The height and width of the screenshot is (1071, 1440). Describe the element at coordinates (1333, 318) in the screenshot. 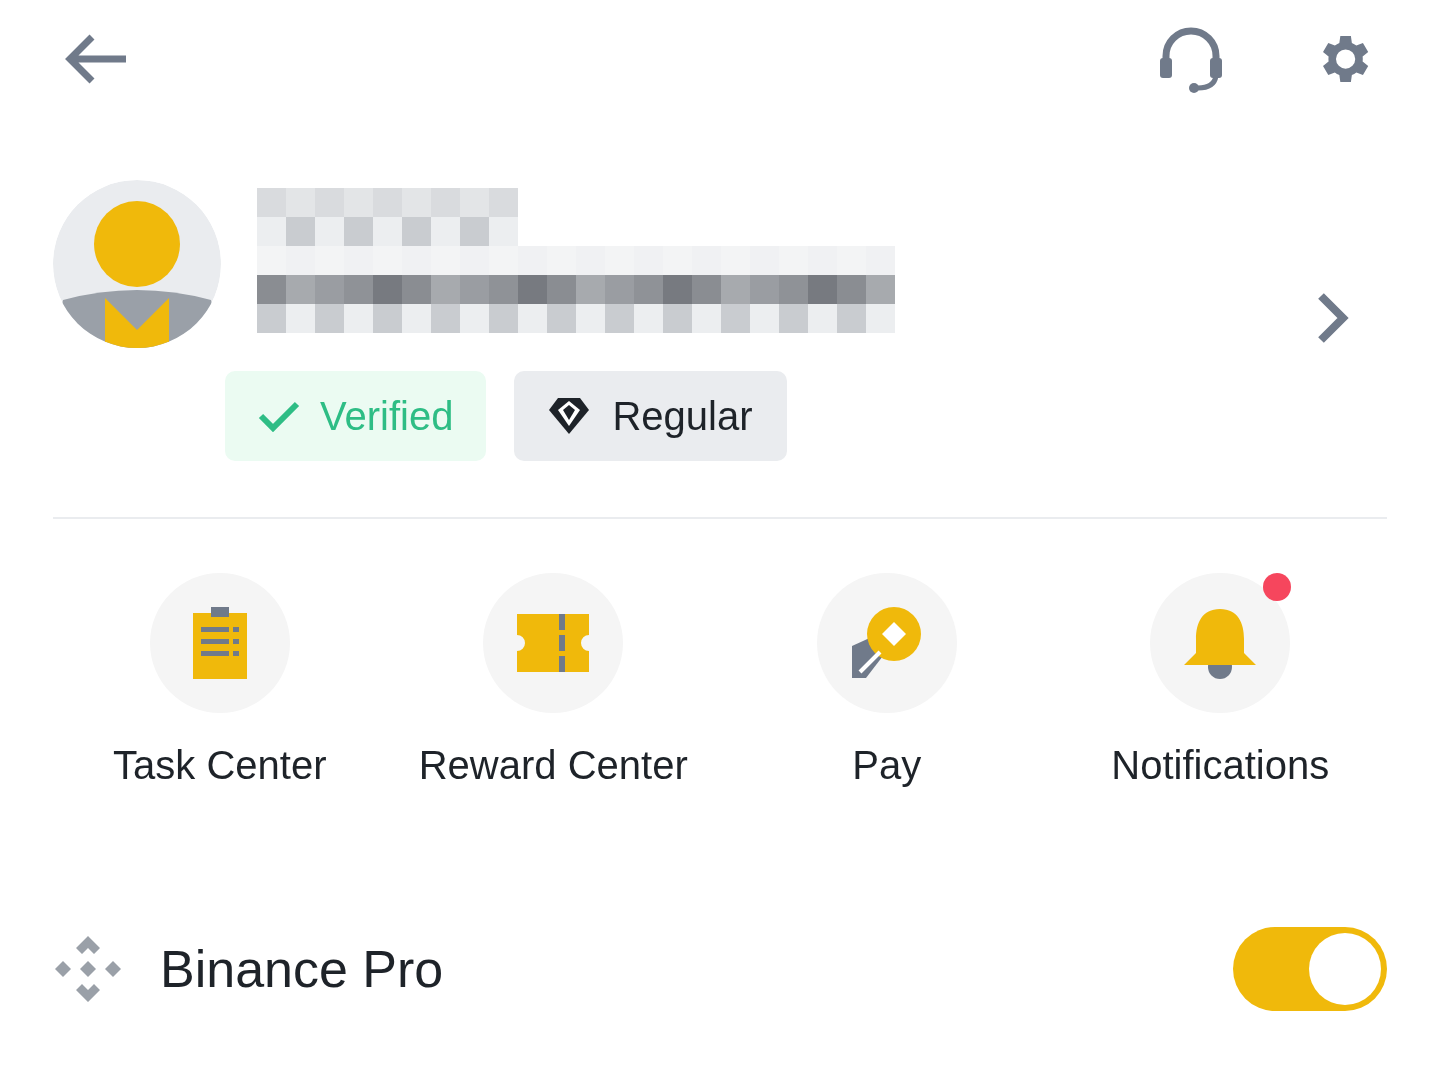

I see `chevron-right-icon` at that location.